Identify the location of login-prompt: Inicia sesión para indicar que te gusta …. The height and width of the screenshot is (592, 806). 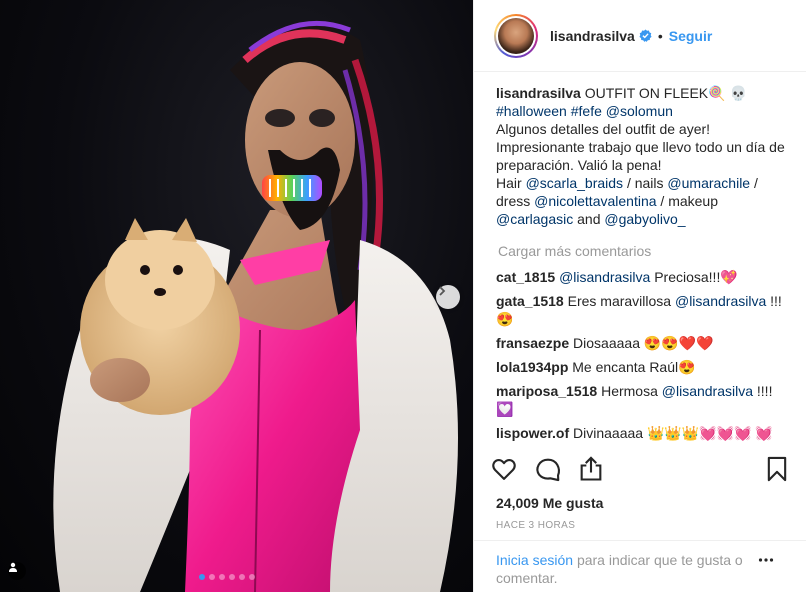
(631, 569).